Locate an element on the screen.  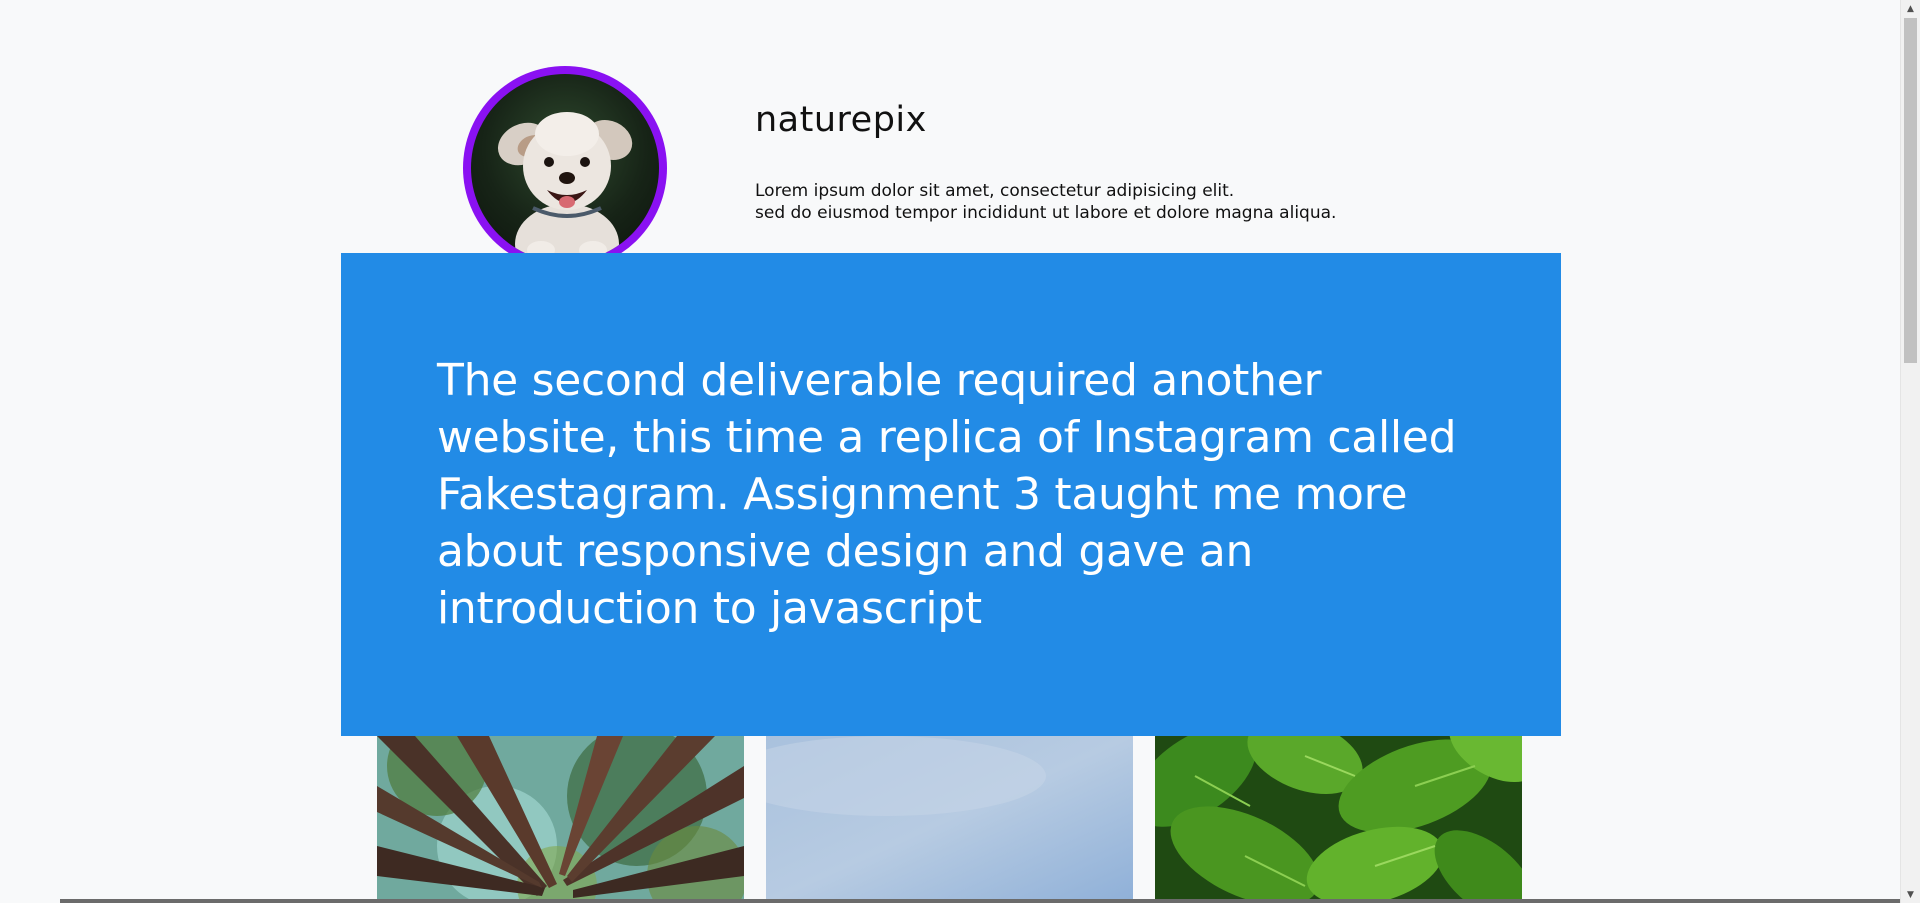
gallery-photo-leaves is located at coordinates (1338, 819).